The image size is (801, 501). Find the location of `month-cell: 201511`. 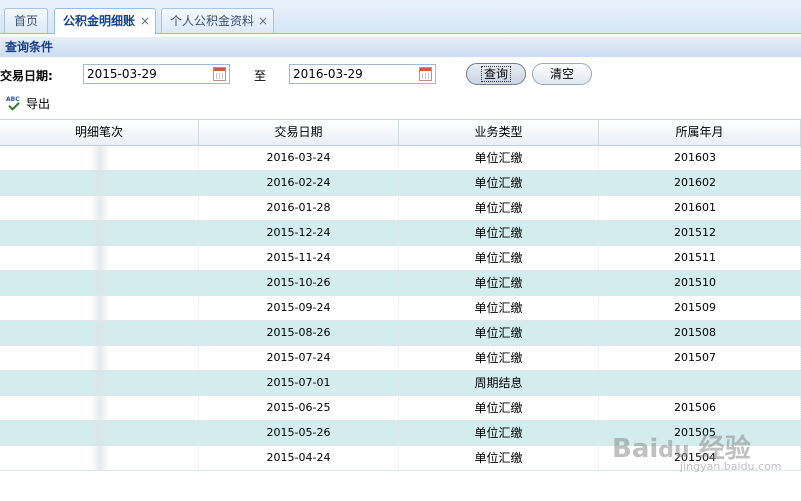

month-cell: 201511 is located at coordinates (700, 258).